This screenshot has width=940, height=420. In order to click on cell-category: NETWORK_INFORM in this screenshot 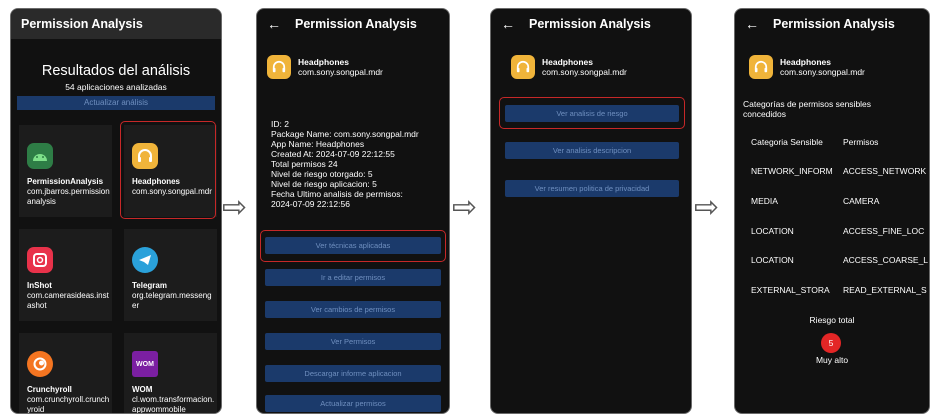, I will do `click(792, 171)`.